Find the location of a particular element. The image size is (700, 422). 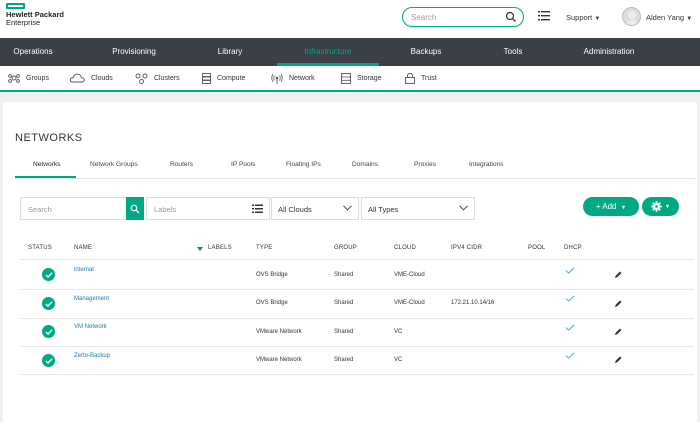

cloud-filter-value: All Clouds is located at coordinates (295, 209).